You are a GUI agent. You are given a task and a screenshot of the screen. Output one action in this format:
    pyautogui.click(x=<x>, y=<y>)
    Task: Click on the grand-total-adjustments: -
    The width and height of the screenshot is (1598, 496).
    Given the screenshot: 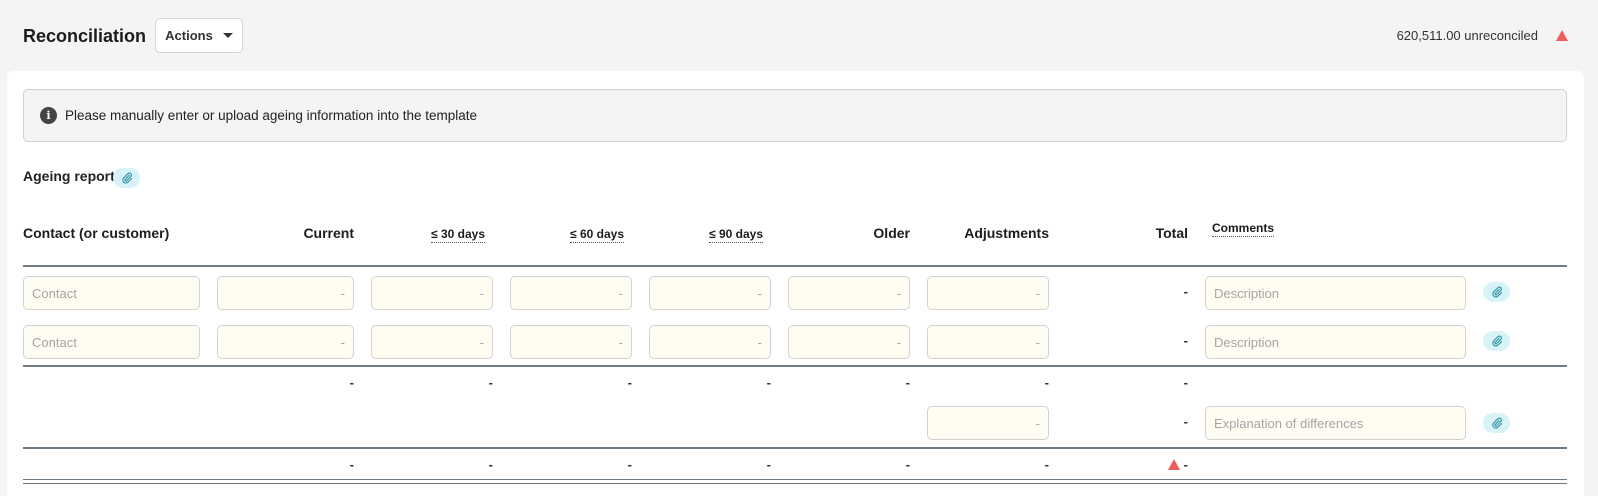 What is the action you would take?
    pyautogui.click(x=1046, y=464)
    